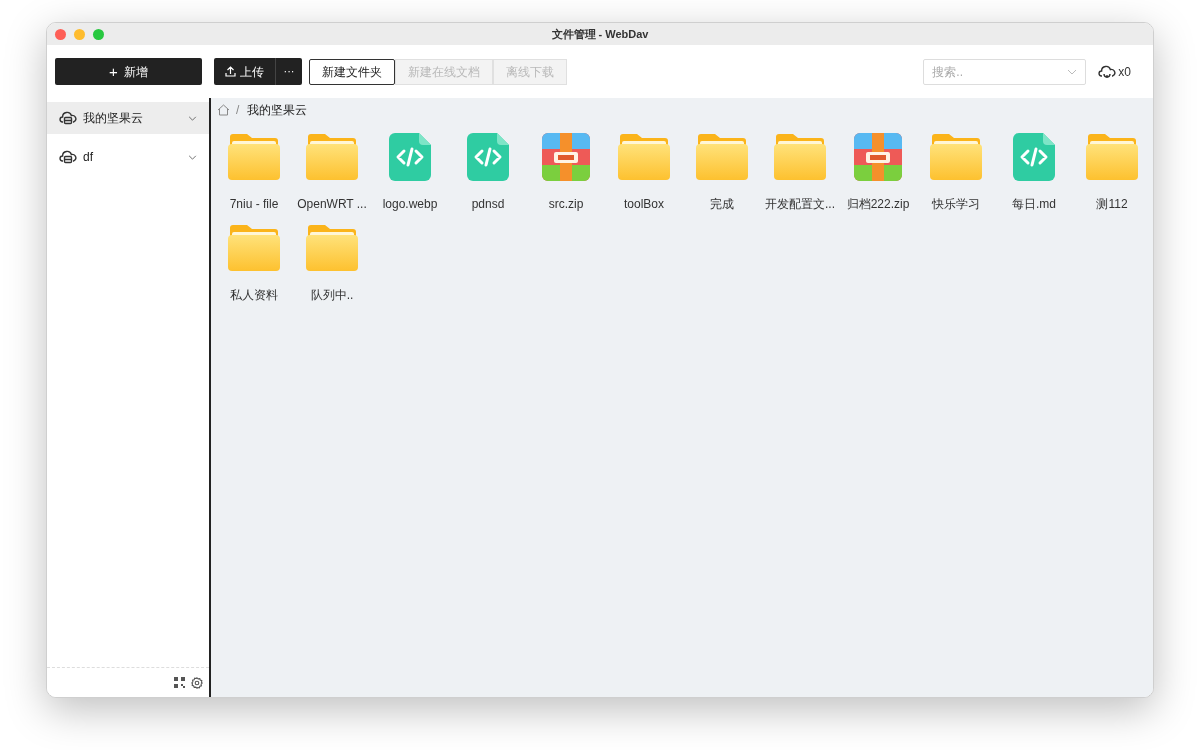 This screenshot has height=750, width=1200. What do you see at coordinates (128, 118) in the screenshot?
I see `sidebar-item: 我的坚果云` at bounding box center [128, 118].